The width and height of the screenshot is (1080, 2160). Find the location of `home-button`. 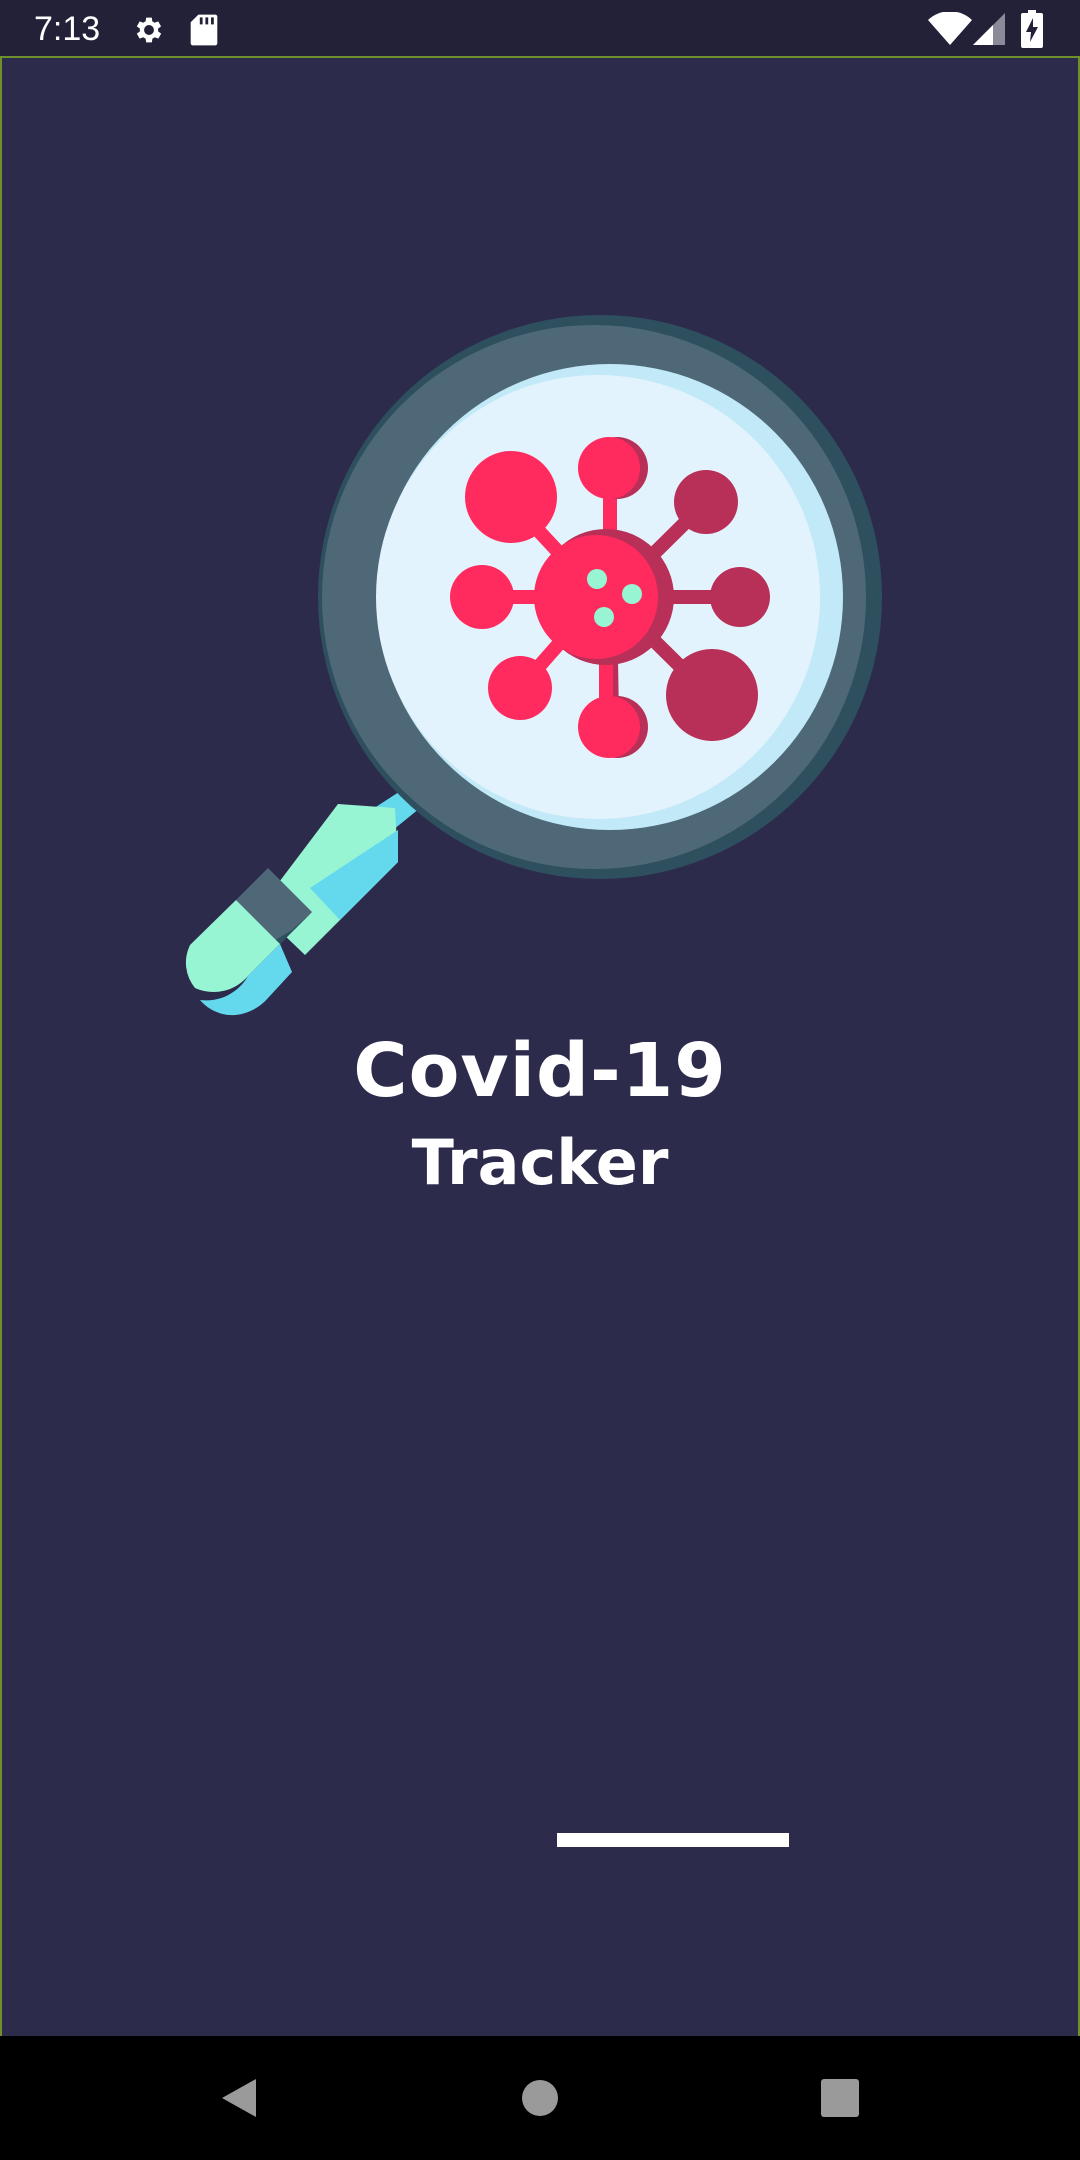

home-button is located at coordinates (540, 2098).